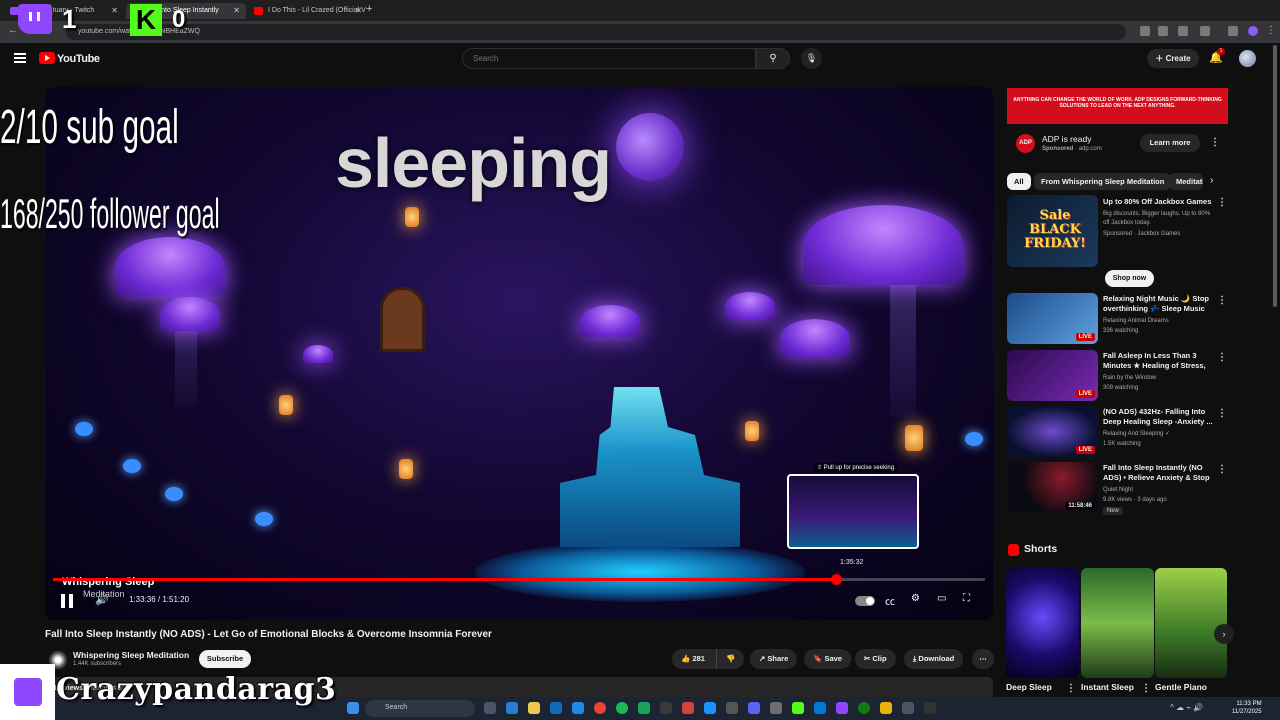 The width and height of the screenshot is (1280, 720). Describe the element at coordinates (798, 708) in the screenshot. I see `kick-icon` at that location.